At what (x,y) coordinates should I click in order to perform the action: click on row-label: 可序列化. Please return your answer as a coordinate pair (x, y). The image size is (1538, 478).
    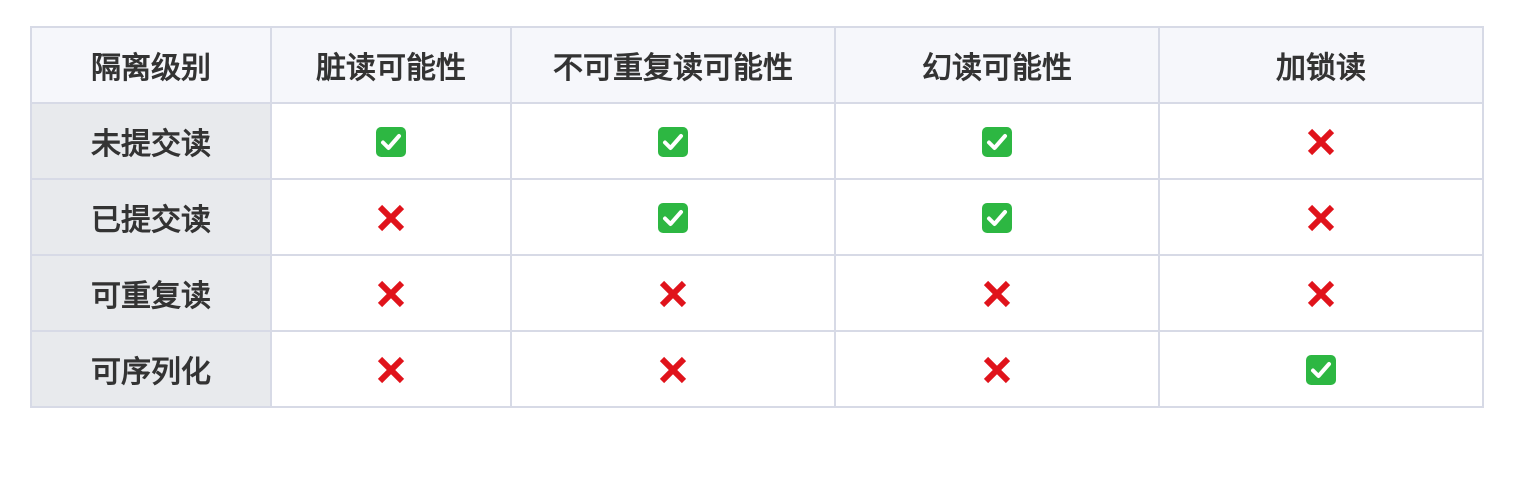
    Looking at the image, I should click on (151, 369).